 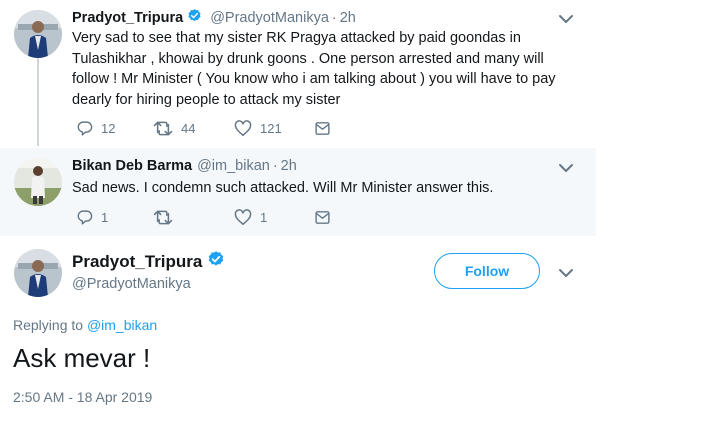 I want to click on tweet-header: Pradyot_Tripura @PradyotManikya · 2h, so click(x=214, y=17).